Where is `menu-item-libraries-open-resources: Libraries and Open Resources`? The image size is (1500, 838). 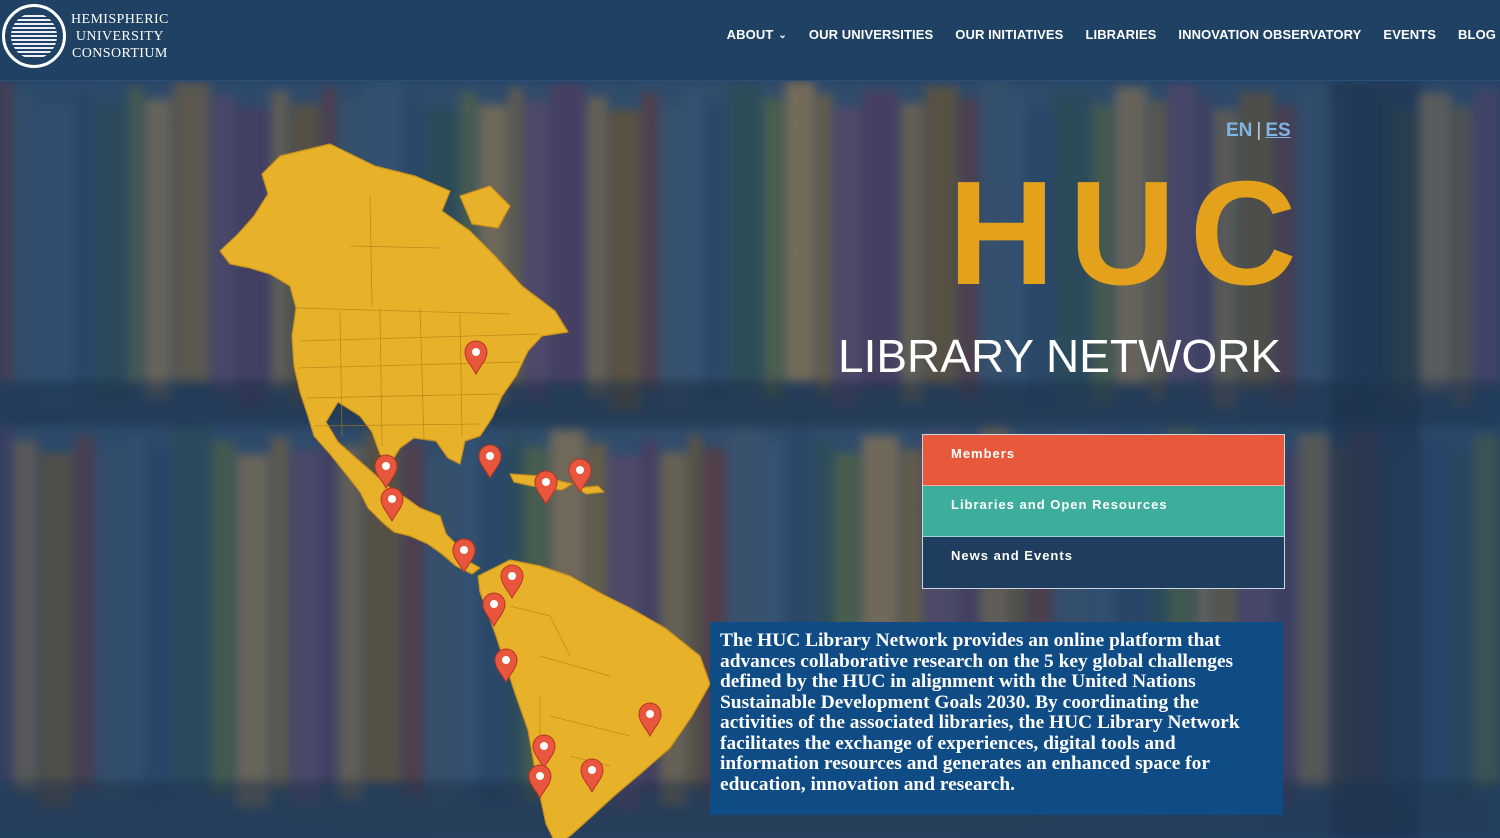 menu-item-libraries-open-resources: Libraries and Open Resources is located at coordinates (1103, 511).